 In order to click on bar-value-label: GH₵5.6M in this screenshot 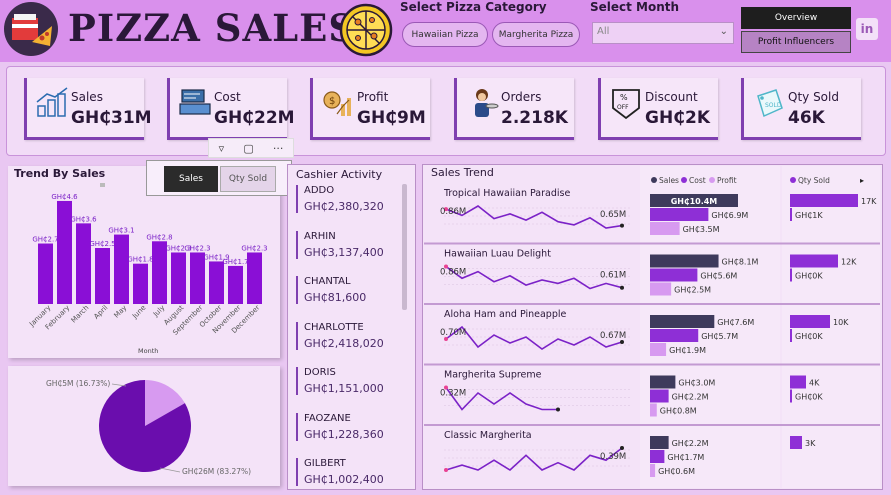, I will do `click(718, 276)`.